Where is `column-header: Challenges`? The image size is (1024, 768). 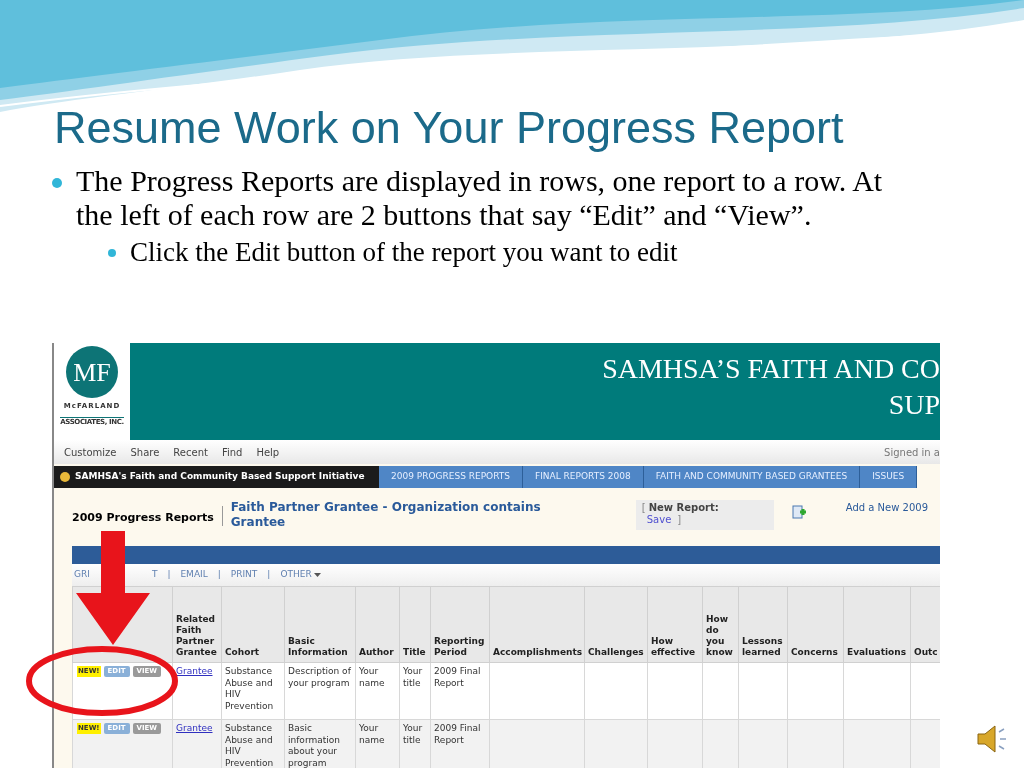 column-header: Challenges is located at coordinates (616, 652).